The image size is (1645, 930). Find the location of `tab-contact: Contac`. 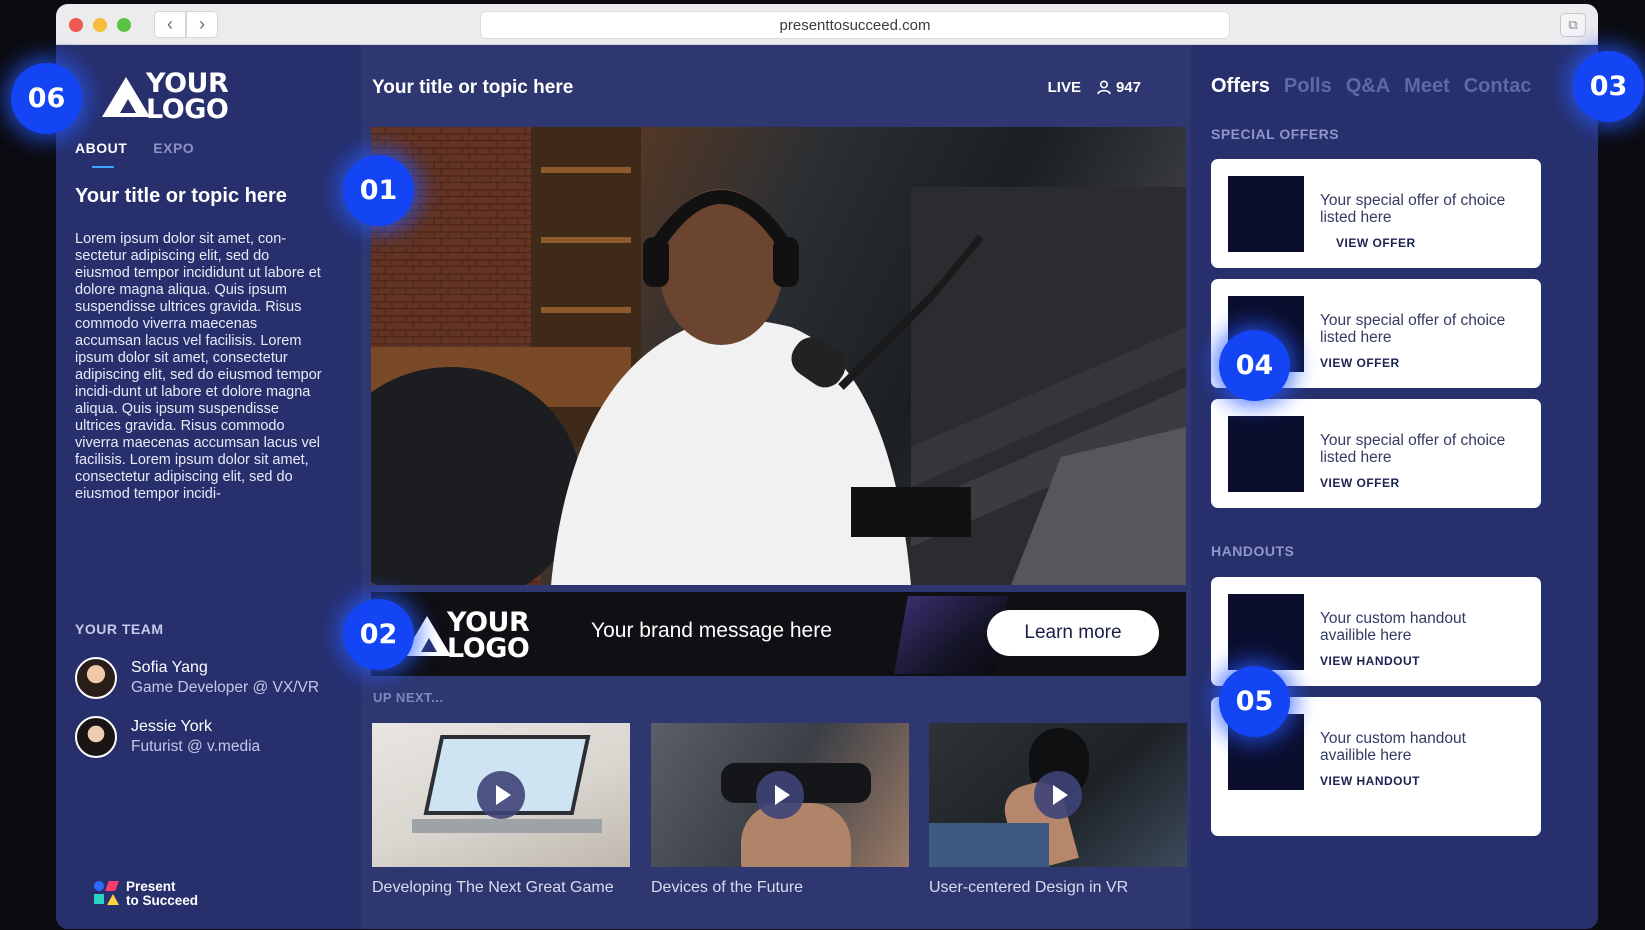

tab-contact: Contac is located at coordinates (1498, 86).